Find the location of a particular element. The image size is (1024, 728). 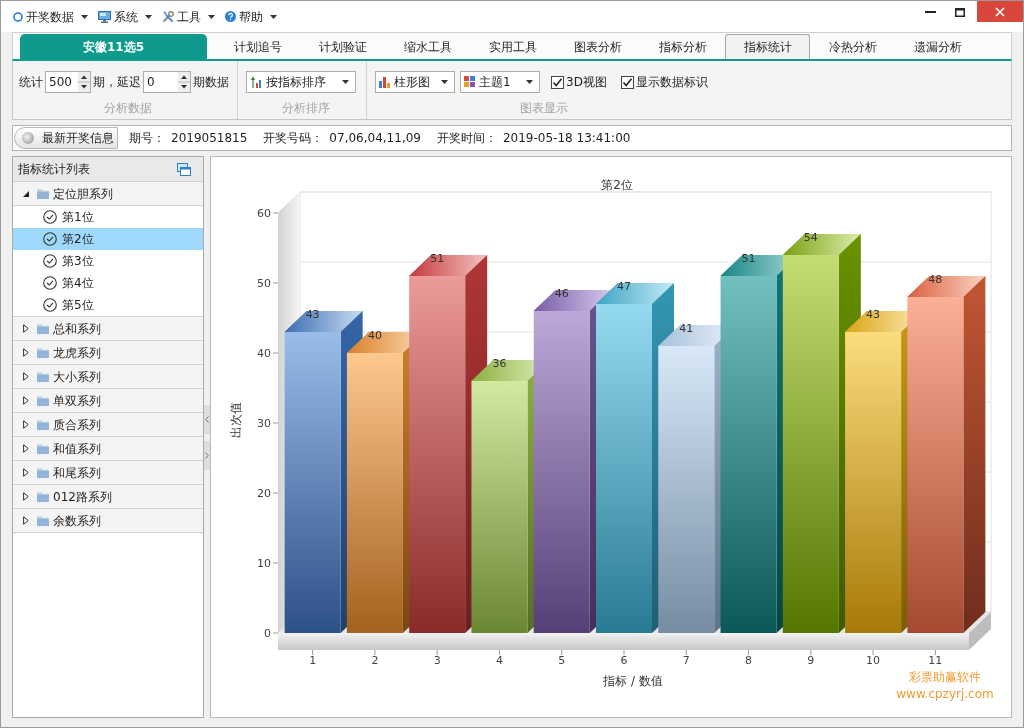

tree-group-item: 定位胆系列 is located at coordinates (108, 194).